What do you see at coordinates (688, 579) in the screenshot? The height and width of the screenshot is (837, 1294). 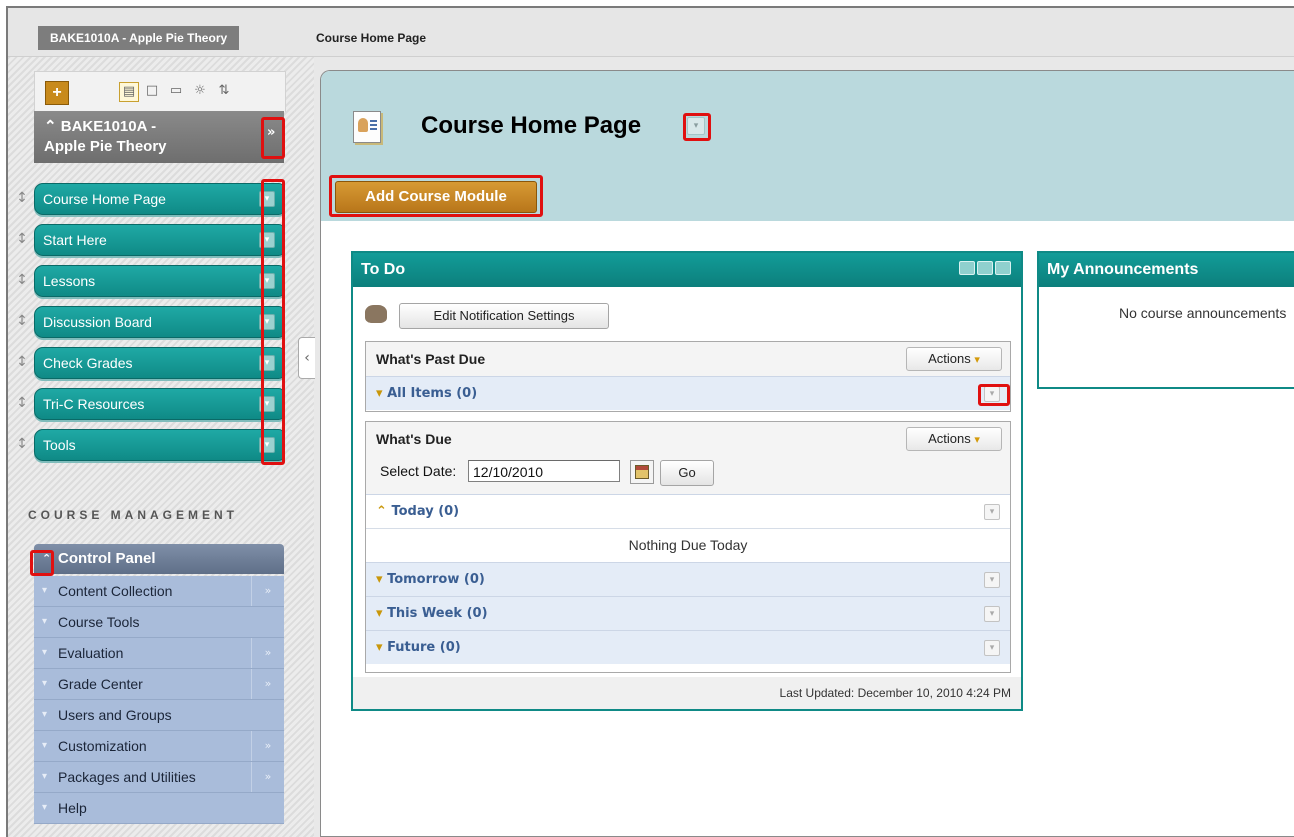 I see `tomorrow-row: ▾ Tomorrow (0) ▾` at bounding box center [688, 579].